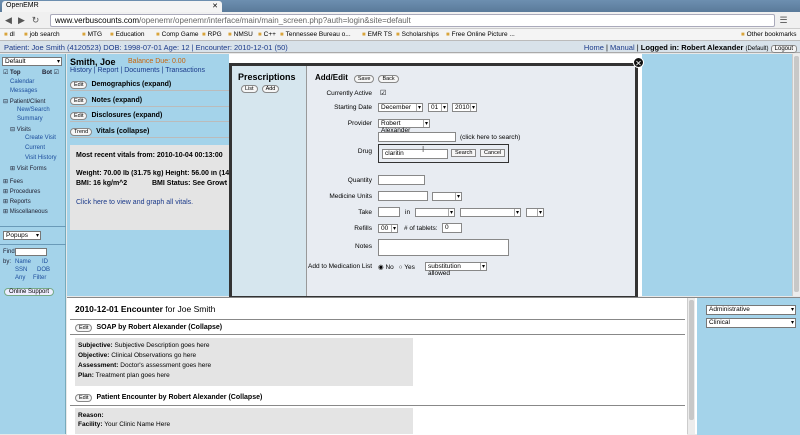  I want to click on nav-patient-client: ⊟ Patient/Client, so click(24, 101).